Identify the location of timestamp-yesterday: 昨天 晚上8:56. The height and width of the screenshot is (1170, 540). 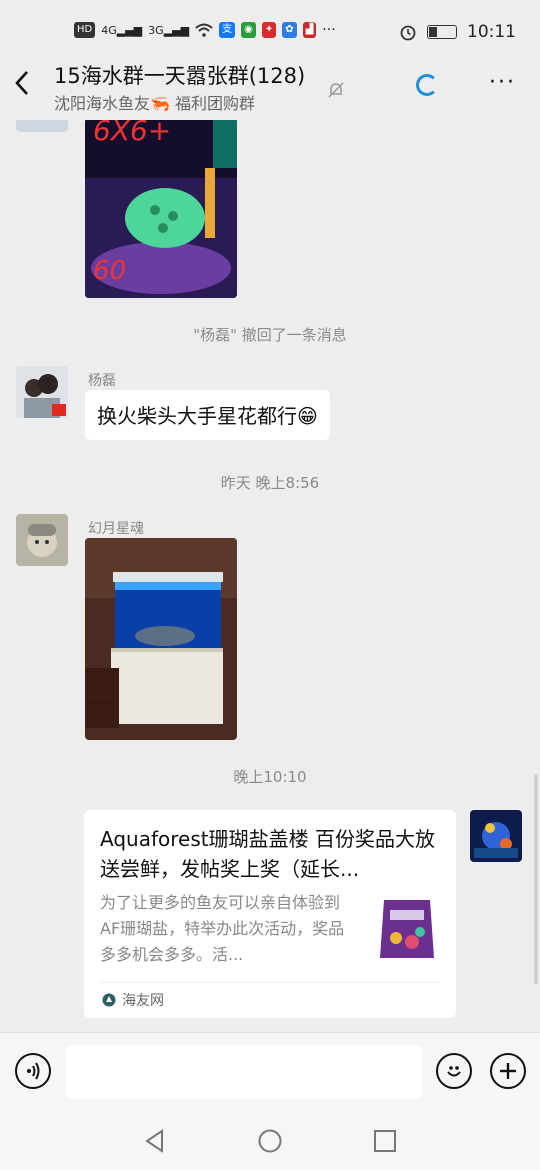
(270, 483).